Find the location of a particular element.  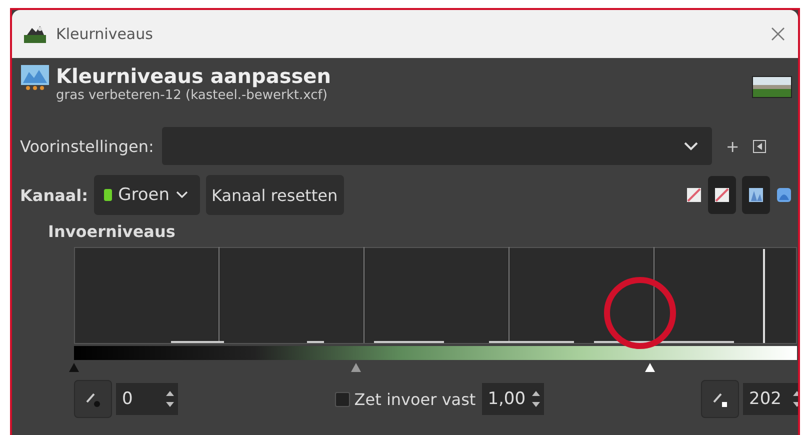

channel-label: Kanaal: is located at coordinates (54, 195).